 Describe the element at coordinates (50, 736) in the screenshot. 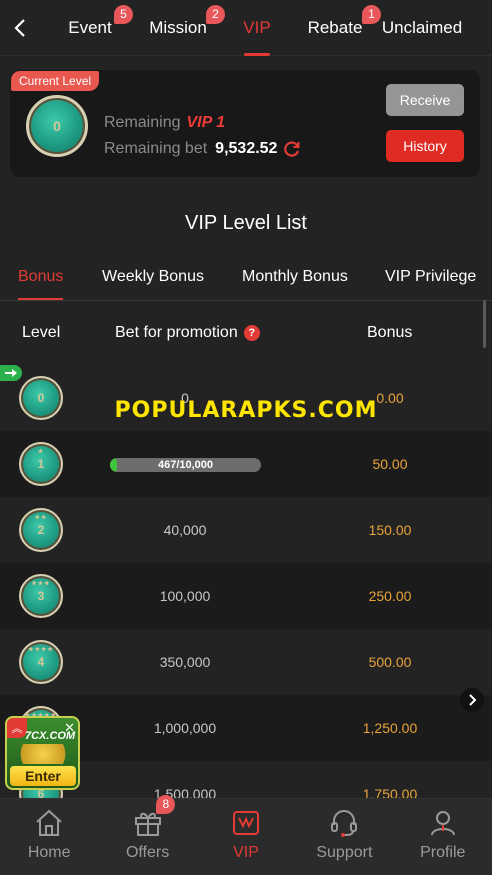

I see `ad-brand: 7CX.COM` at that location.